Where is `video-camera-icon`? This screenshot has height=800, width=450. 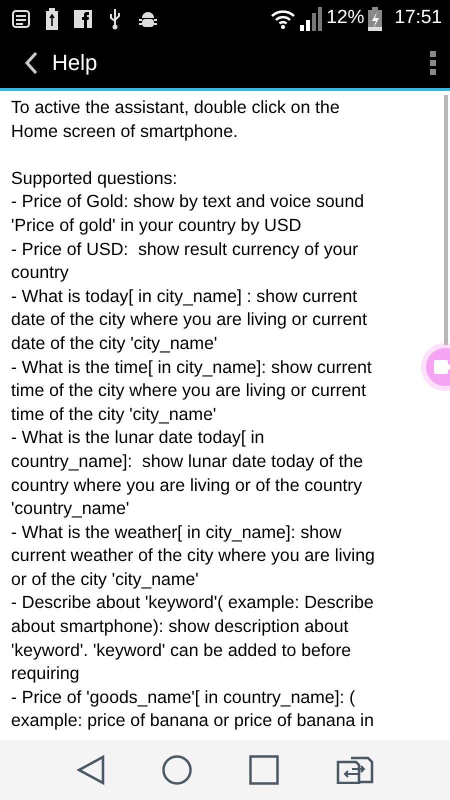 video-camera-icon is located at coordinates (442, 367).